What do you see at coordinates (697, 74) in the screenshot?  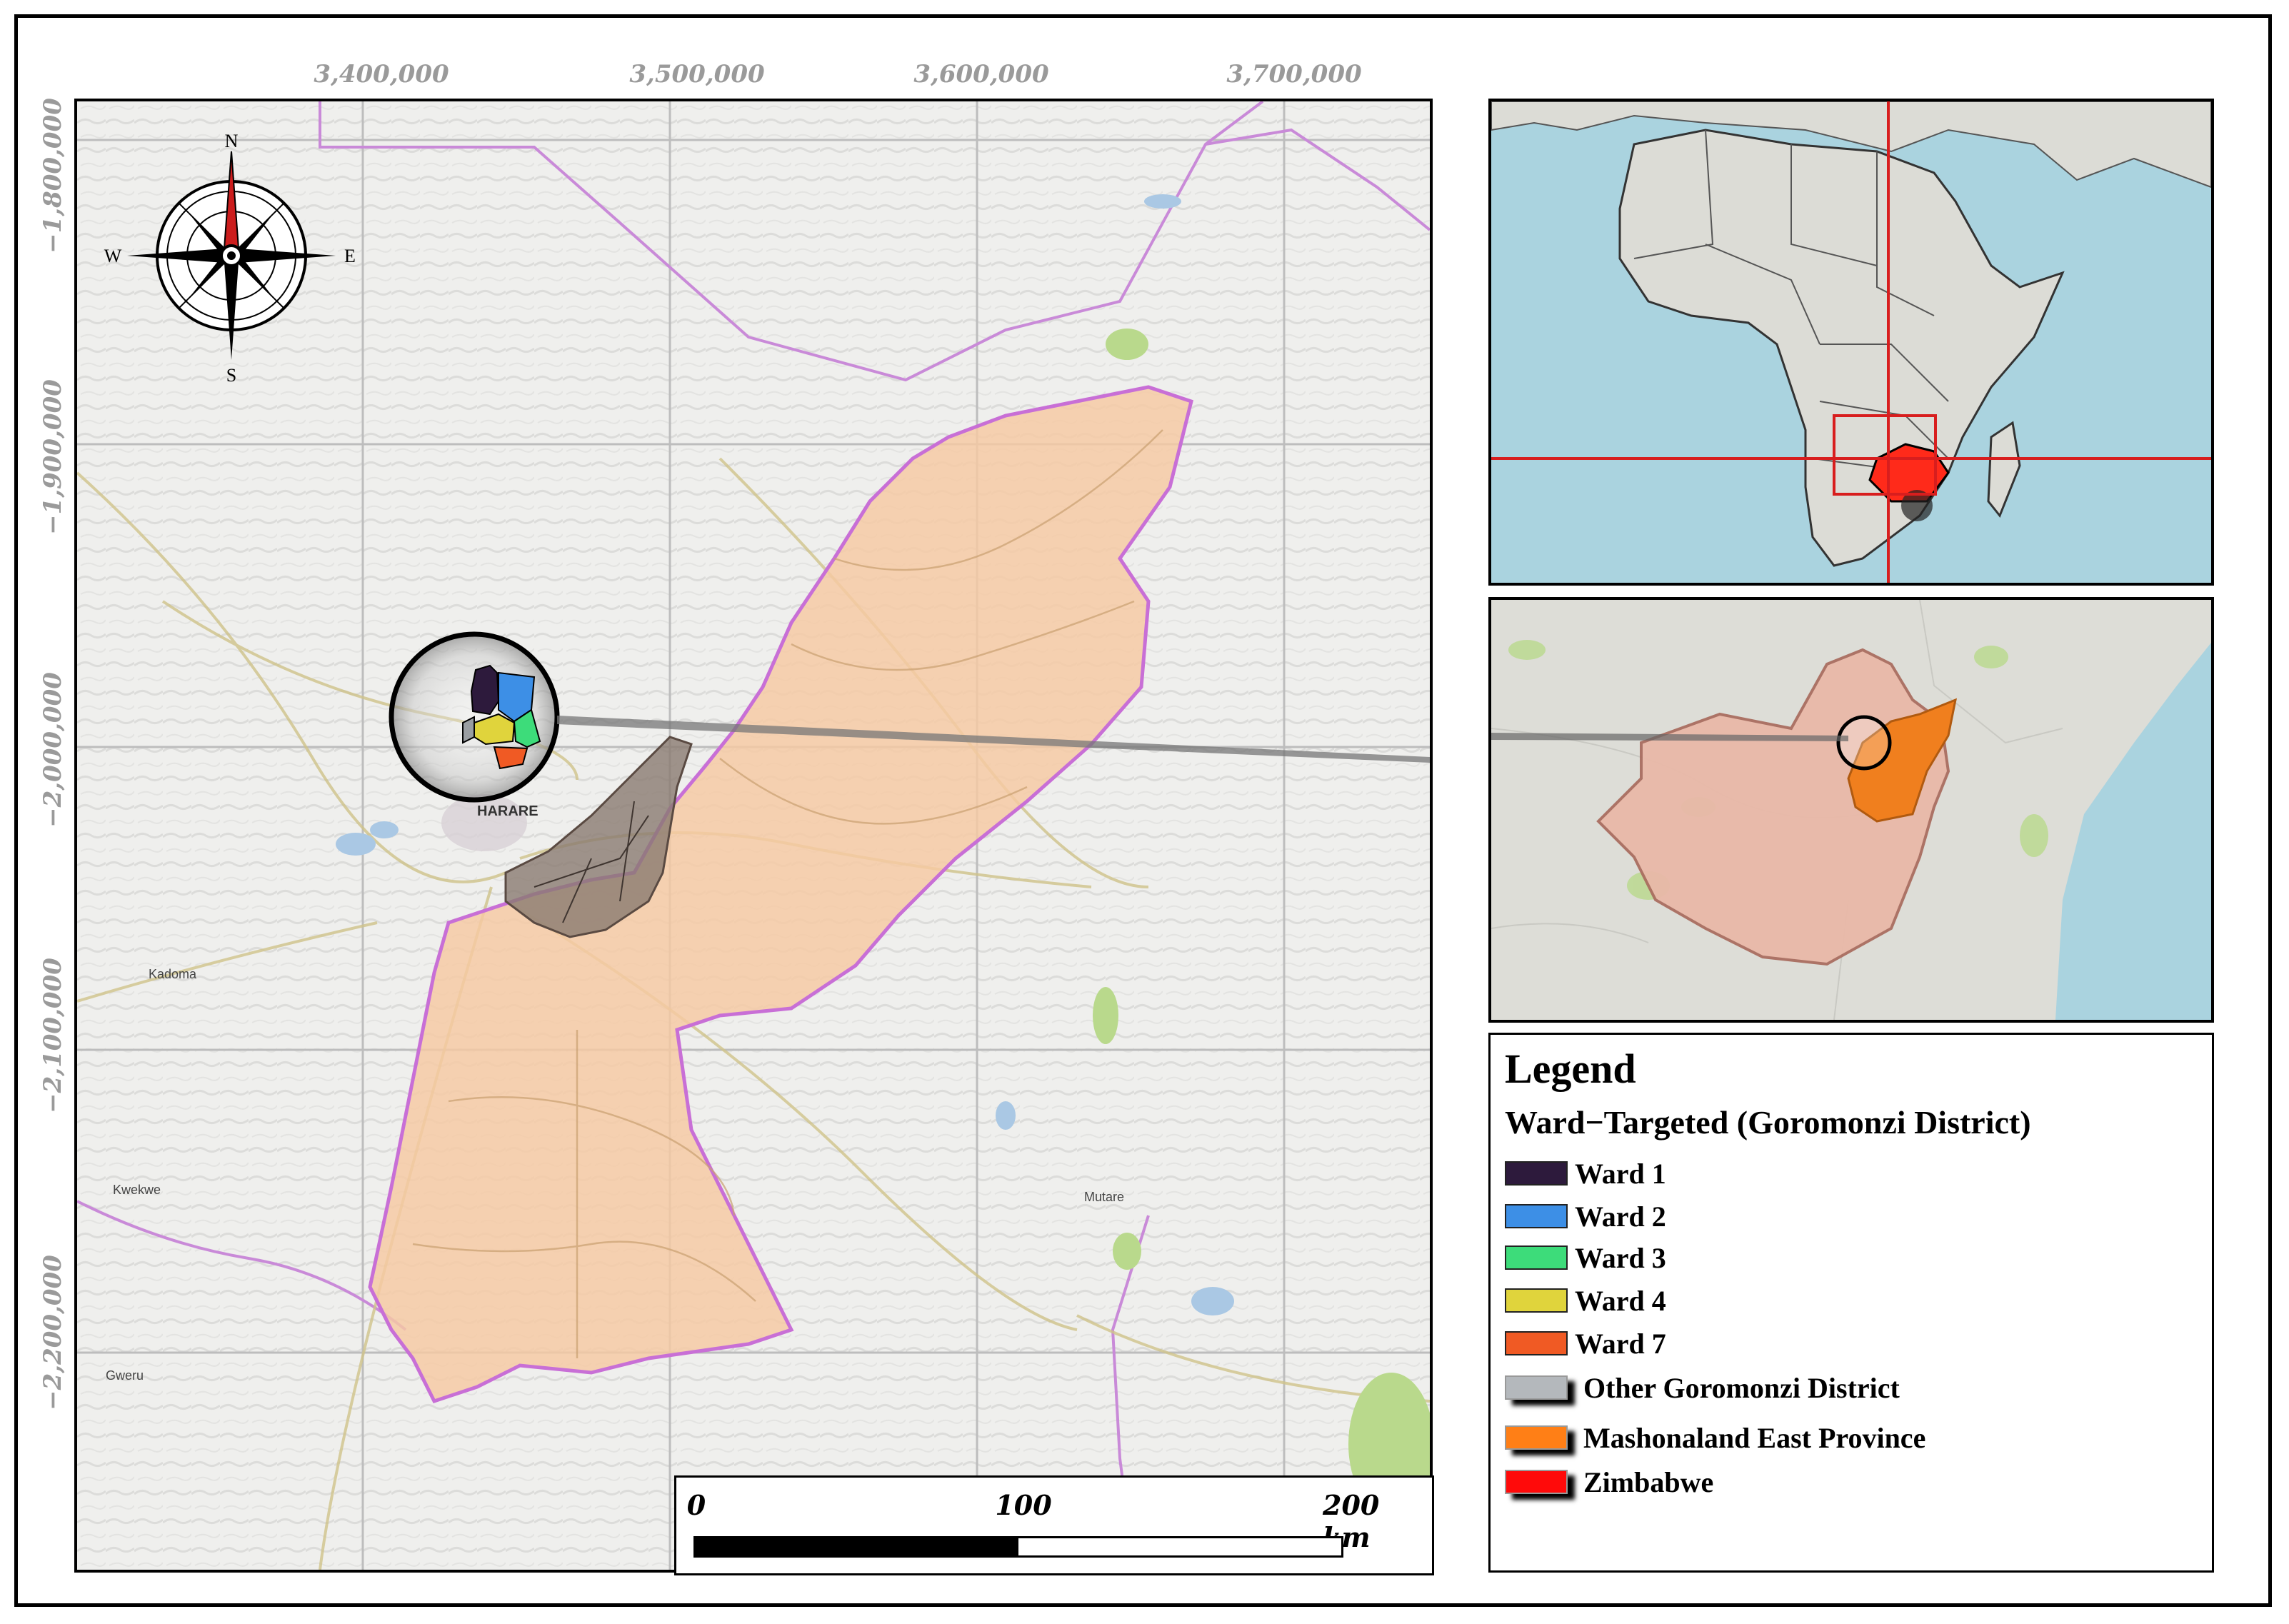 I see `x-tick-label: 3,500,000` at bounding box center [697, 74].